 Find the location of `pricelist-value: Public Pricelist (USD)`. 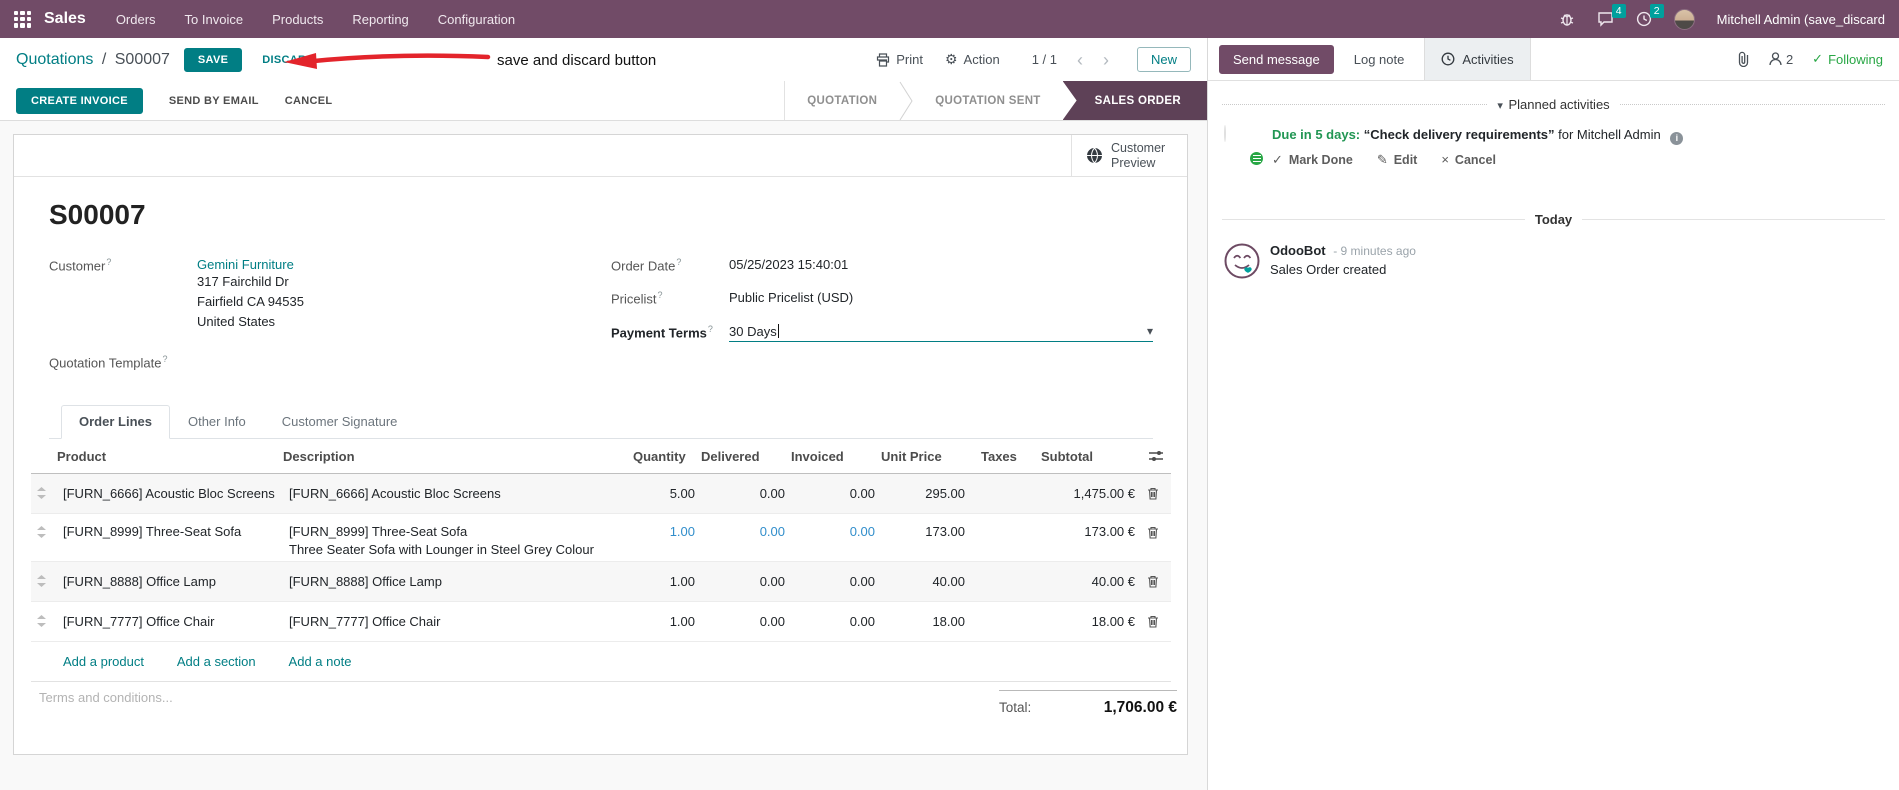

pricelist-value: Public Pricelist (USD) is located at coordinates (791, 298).